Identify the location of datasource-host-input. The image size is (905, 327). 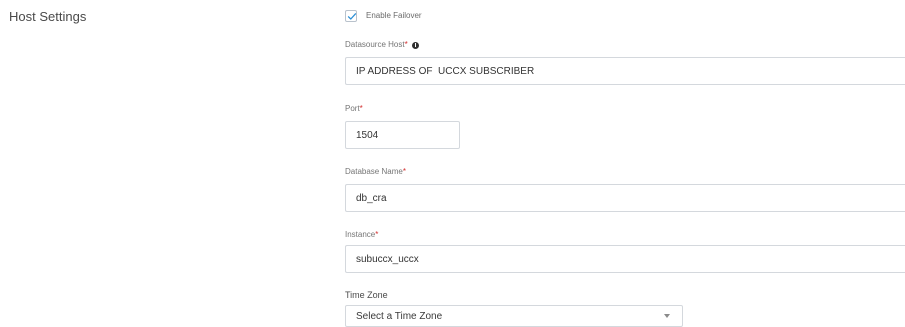
(625, 71).